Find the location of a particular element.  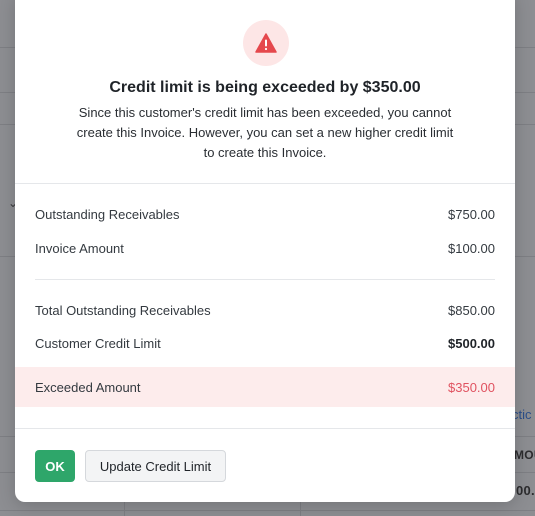

bg-cell-value: 00. is located at coordinates (525, 490).